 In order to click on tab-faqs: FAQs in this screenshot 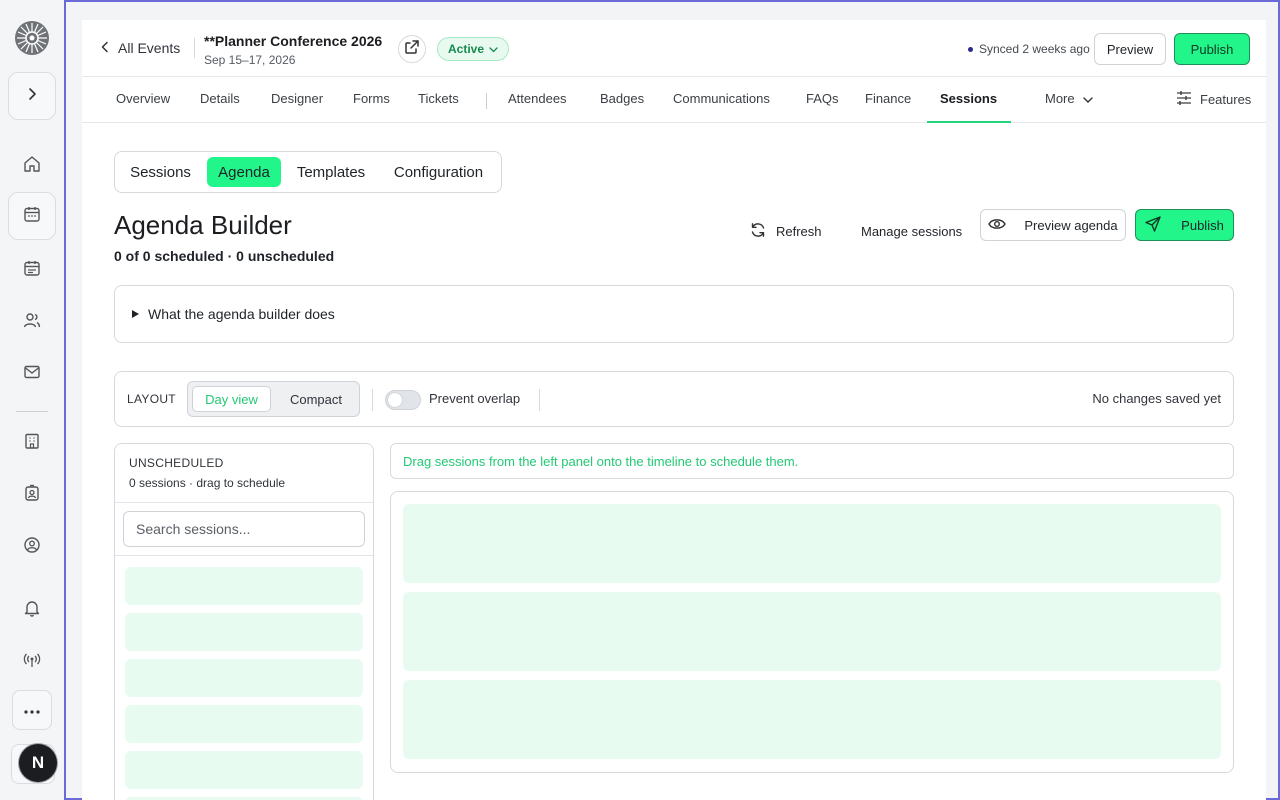, I will do `click(822, 98)`.